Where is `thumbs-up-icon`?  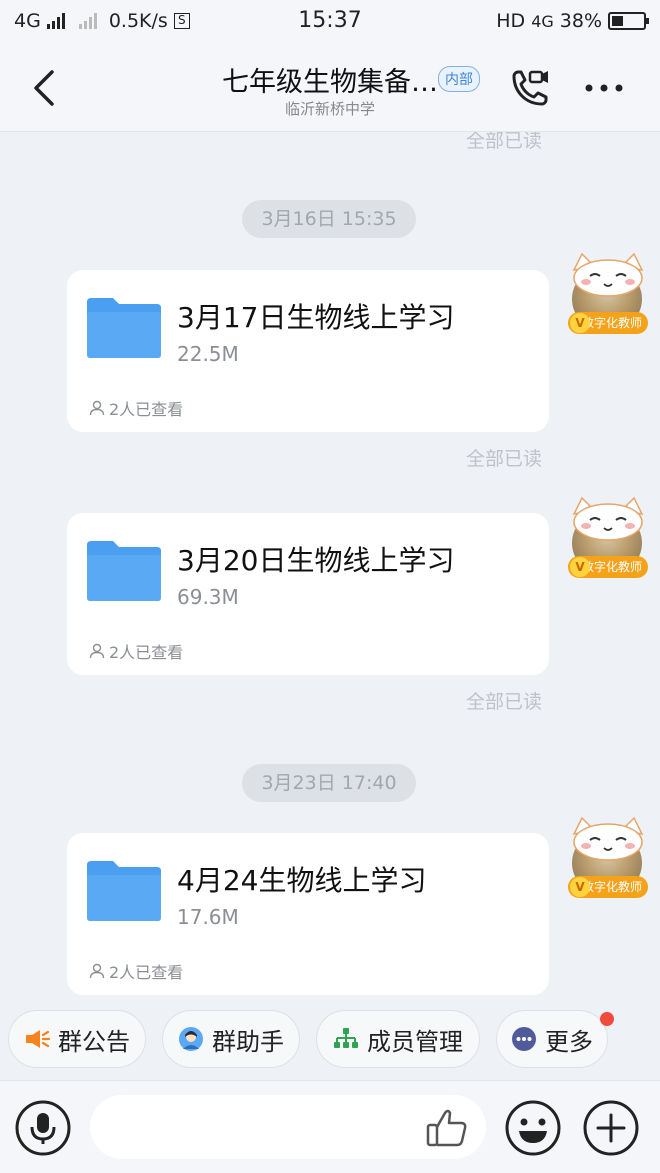 thumbs-up-icon is located at coordinates (446, 1128).